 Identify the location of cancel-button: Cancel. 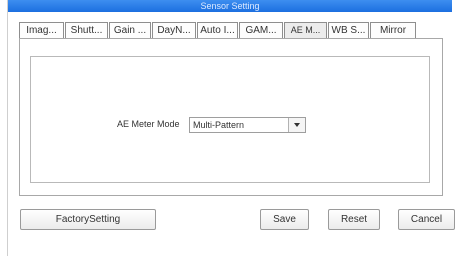
(426, 219).